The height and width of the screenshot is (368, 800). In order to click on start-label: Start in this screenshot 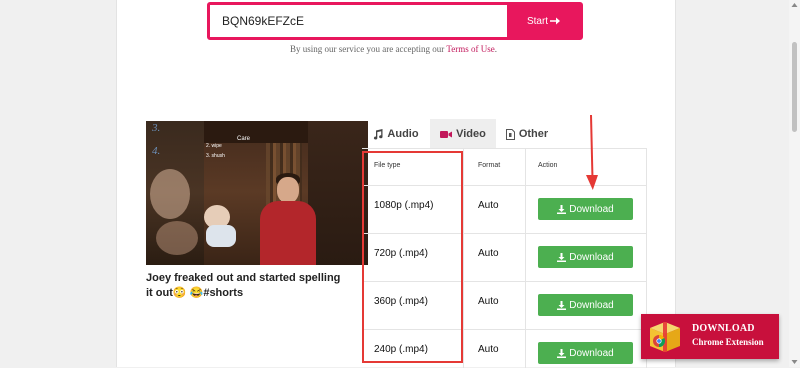, I will do `click(537, 21)`.